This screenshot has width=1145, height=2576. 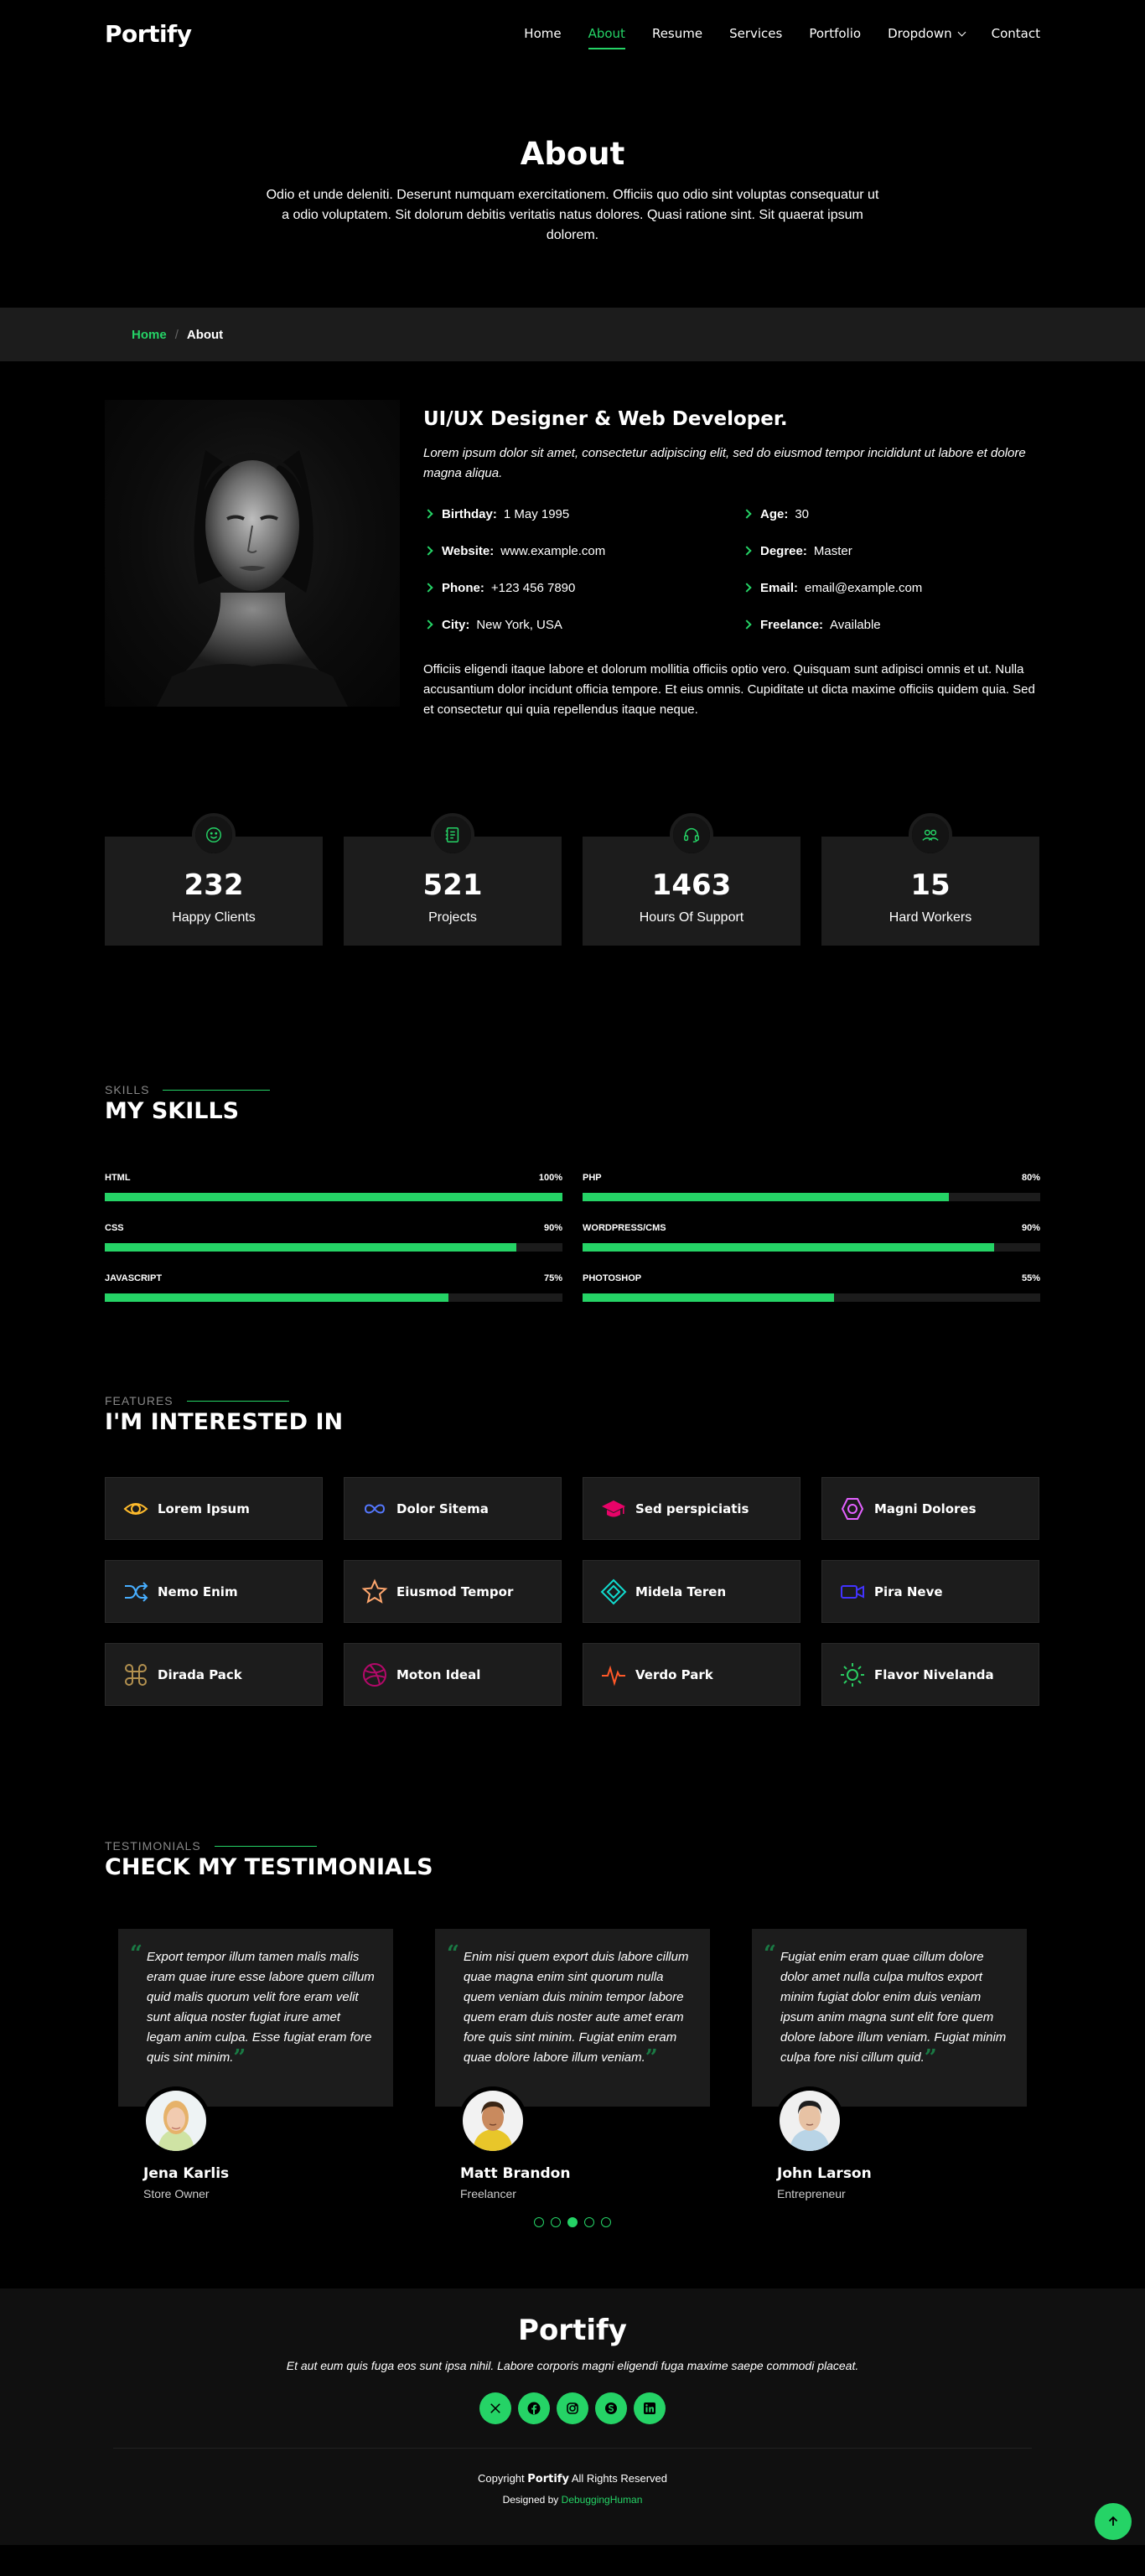 I want to click on skills-section-title: SKILLS MY SKILLS, so click(x=572, y=1103).